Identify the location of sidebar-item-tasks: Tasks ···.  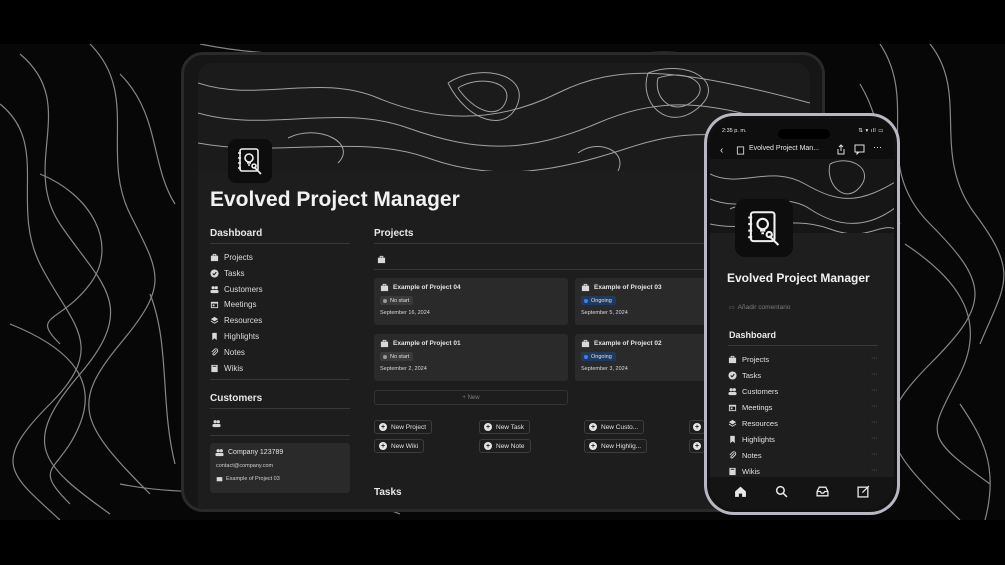
(803, 375).